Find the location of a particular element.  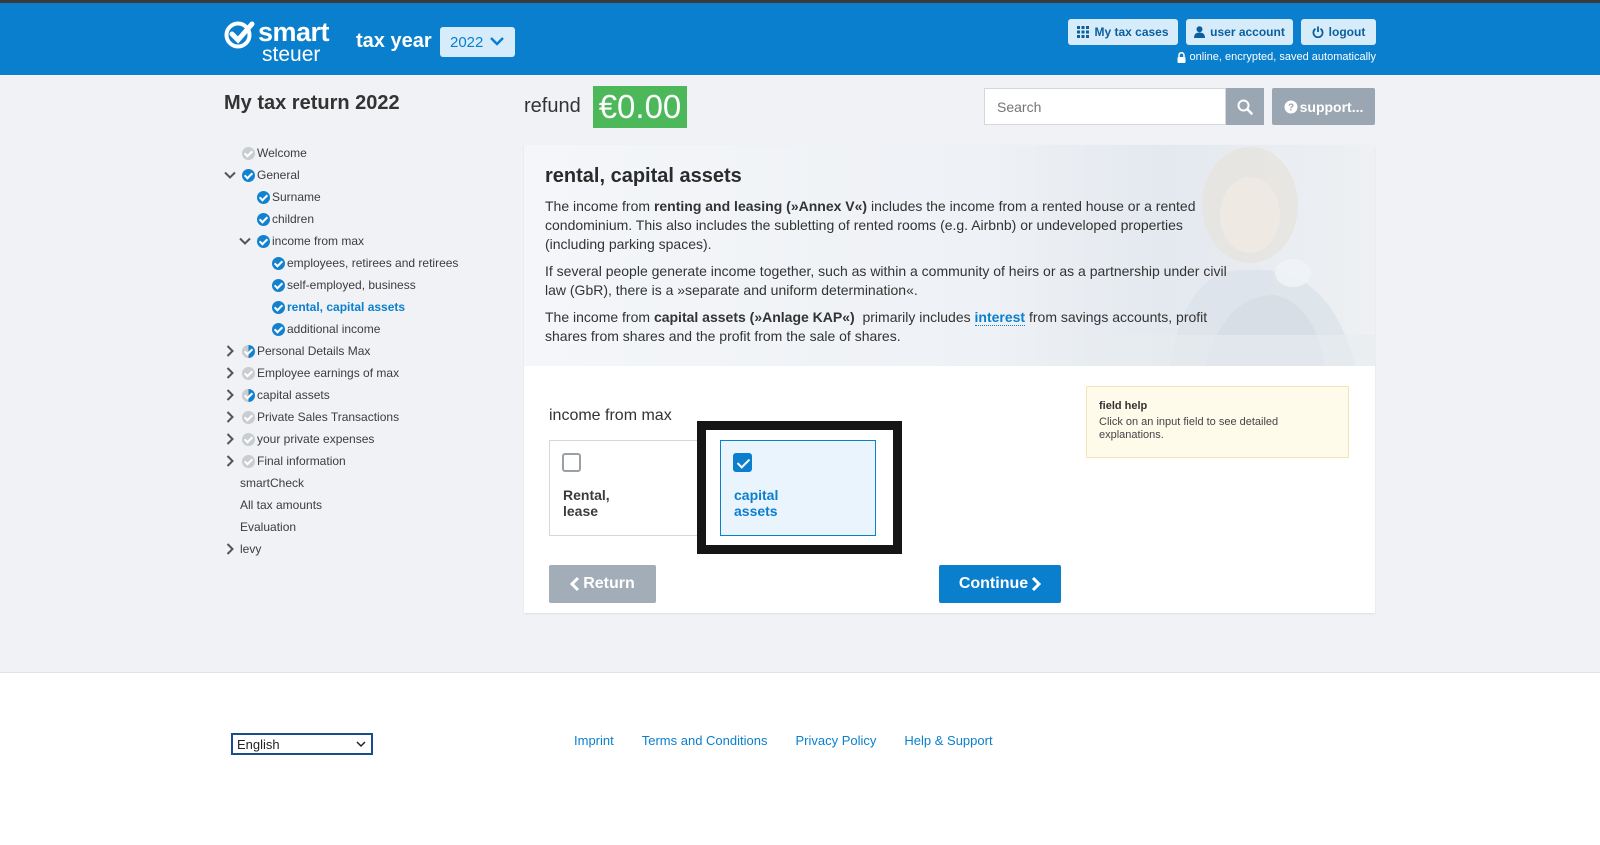

nav-label: Surname is located at coordinates (296, 197).